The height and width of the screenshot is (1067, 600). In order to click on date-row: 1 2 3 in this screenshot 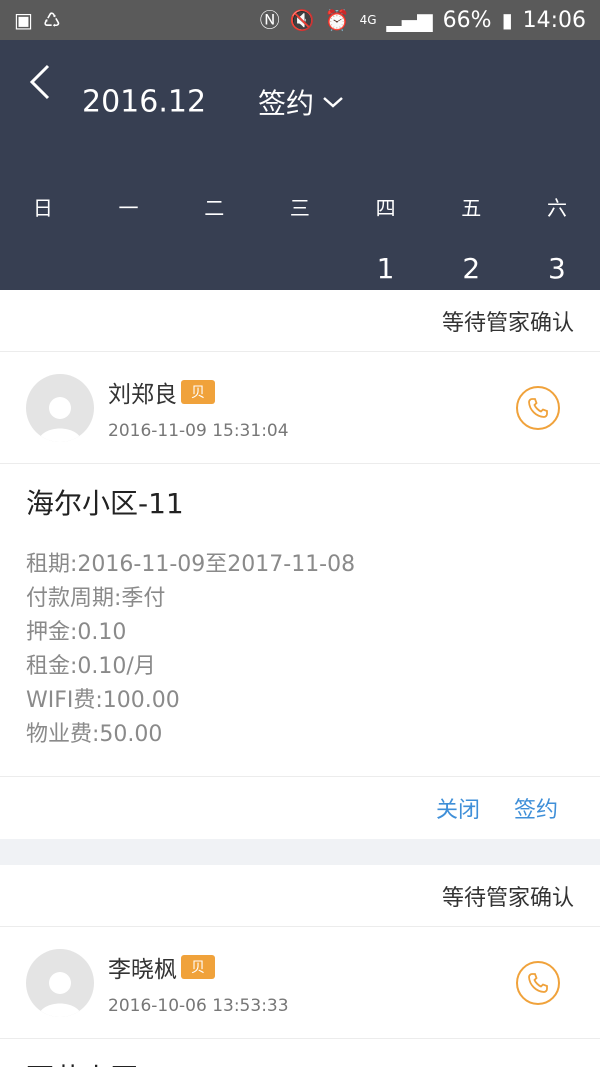, I will do `click(300, 268)`.